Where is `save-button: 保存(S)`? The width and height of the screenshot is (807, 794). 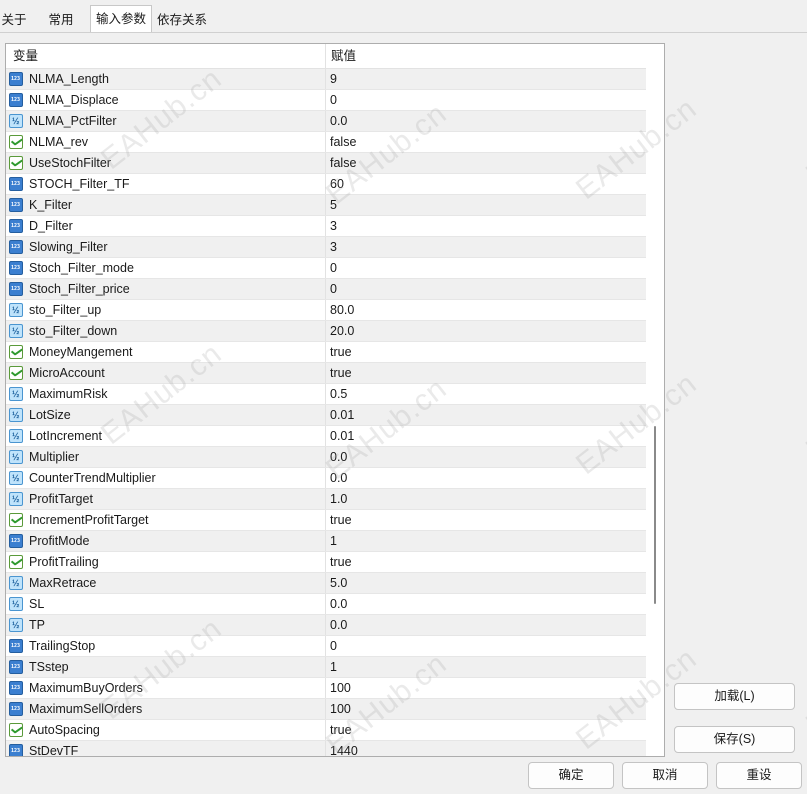
save-button: 保存(S) is located at coordinates (734, 739).